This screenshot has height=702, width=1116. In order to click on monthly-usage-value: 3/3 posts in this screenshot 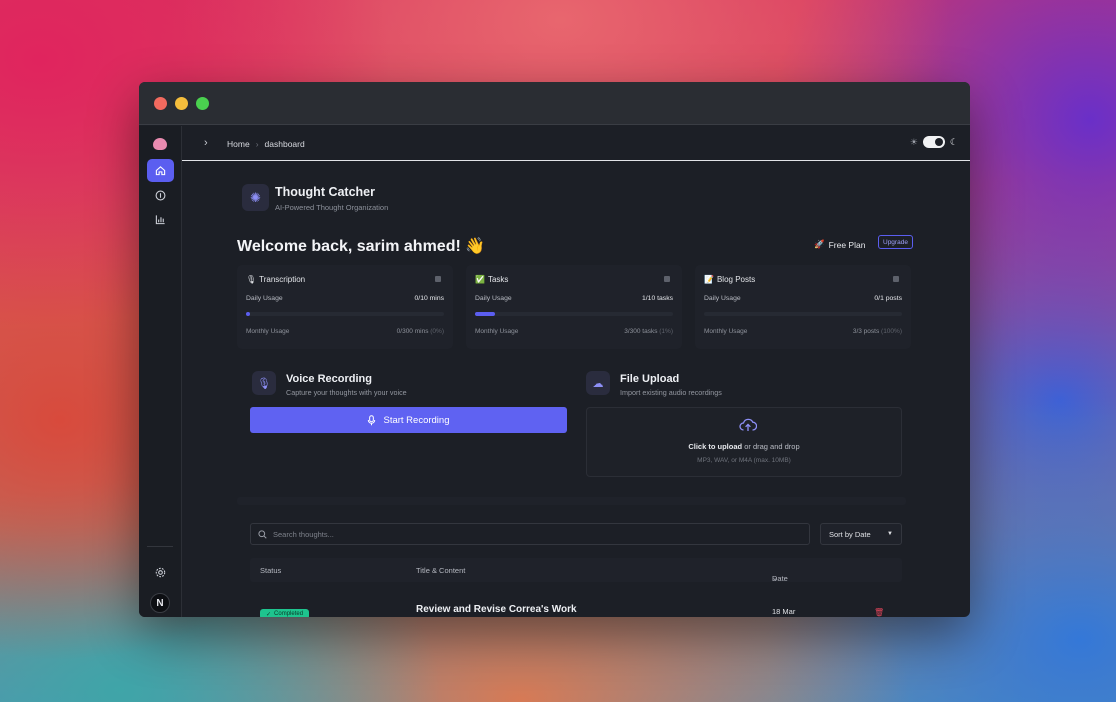, I will do `click(866, 331)`.